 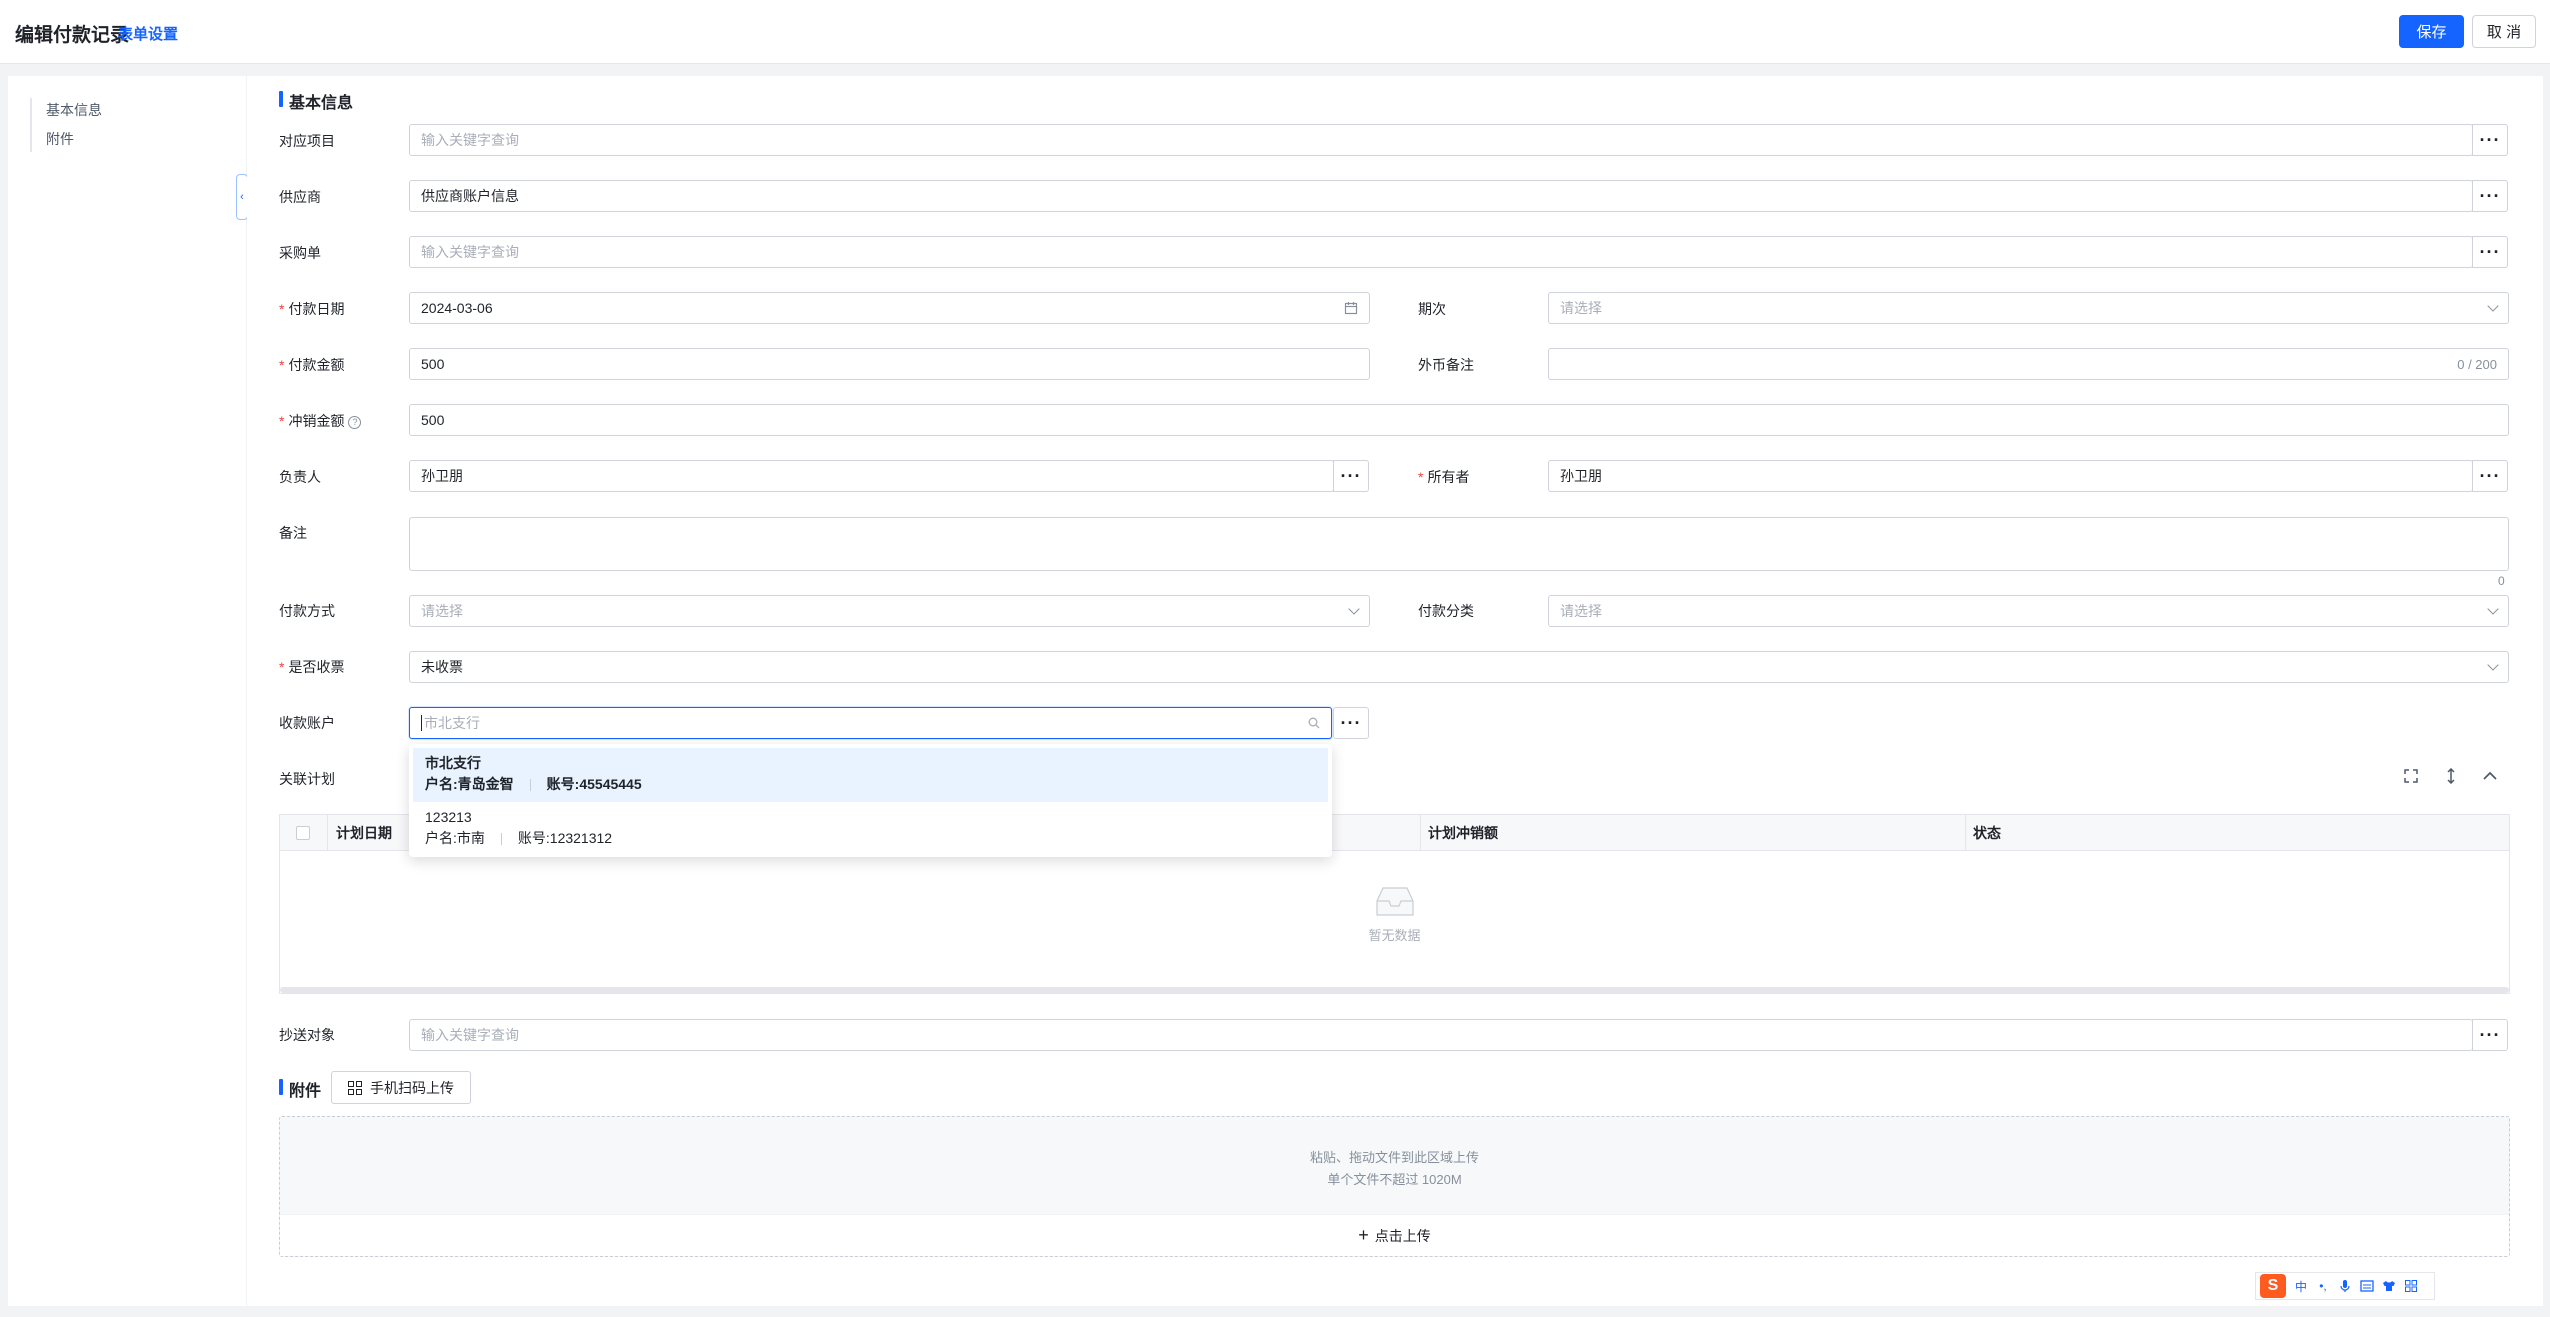 I want to click on pay-amount-label: * 付款金额, so click(x=312, y=365).